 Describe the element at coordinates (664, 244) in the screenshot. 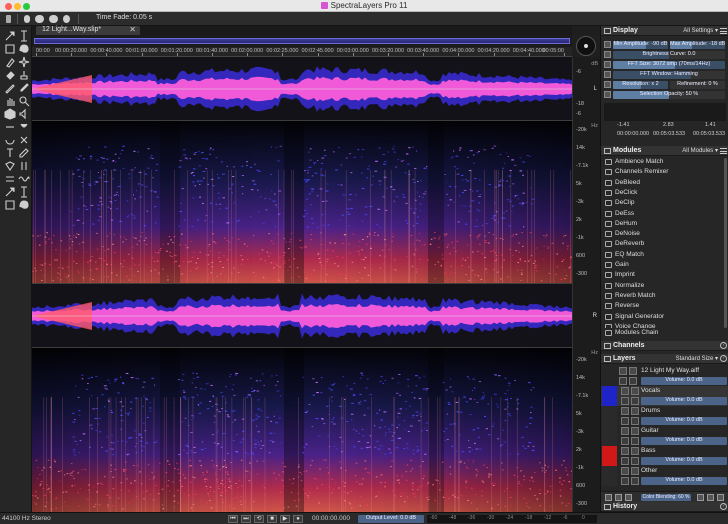

I see `module-item: DeReverb` at that location.